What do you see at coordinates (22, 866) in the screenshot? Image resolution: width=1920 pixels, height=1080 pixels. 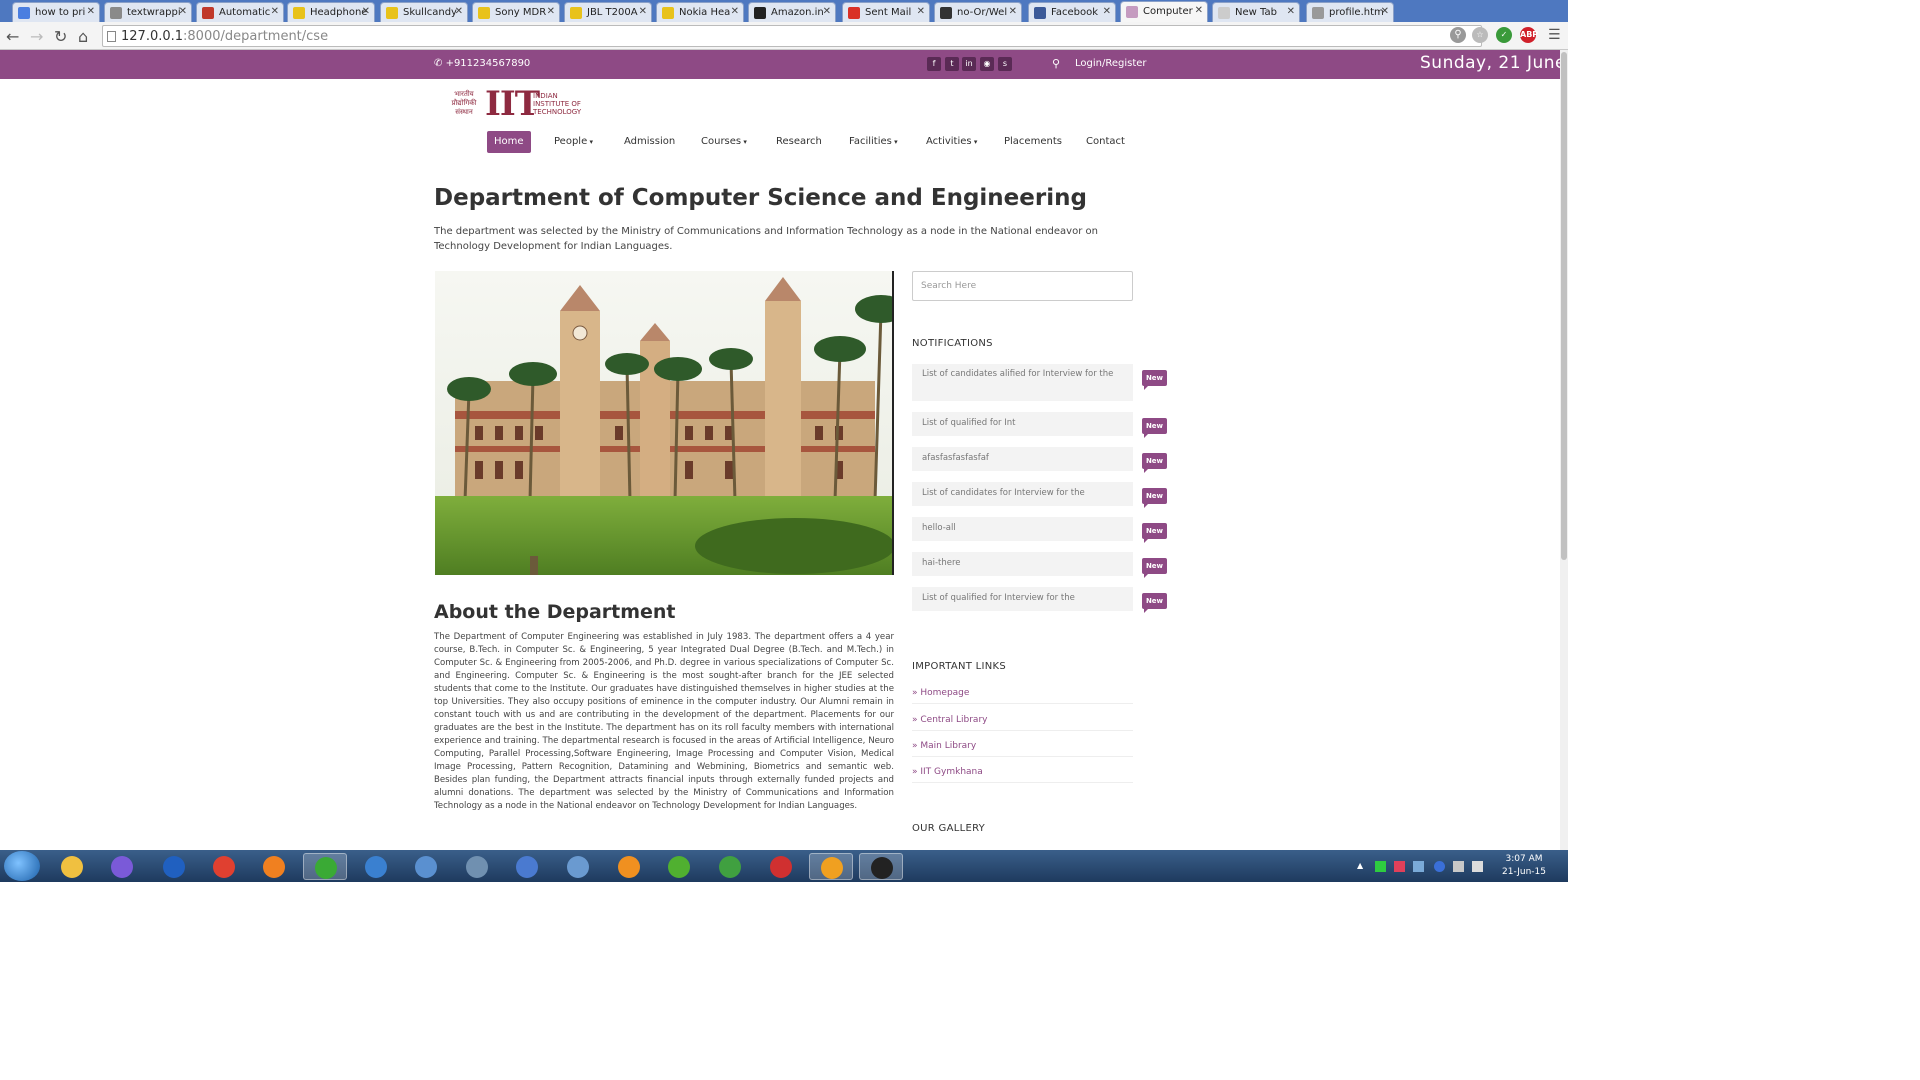 I see `start-button` at bounding box center [22, 866].